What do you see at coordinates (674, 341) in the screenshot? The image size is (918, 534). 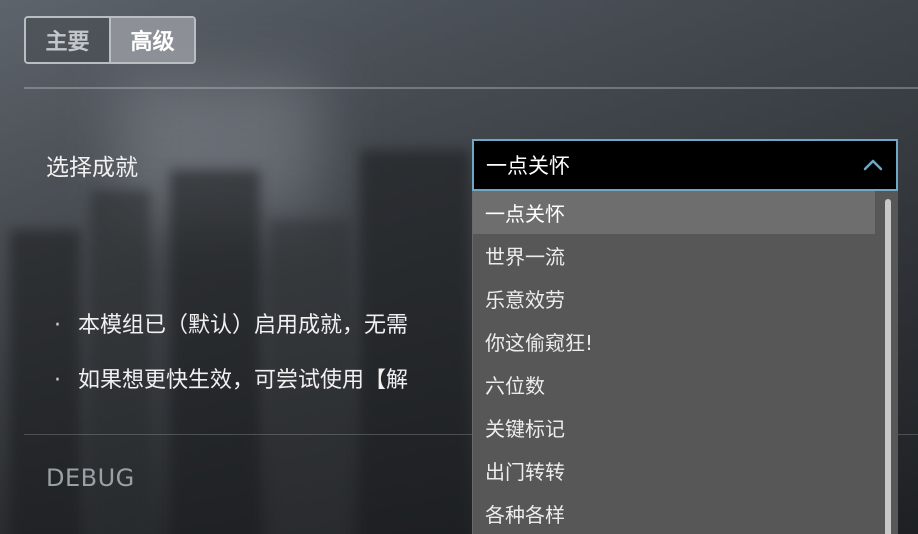 I see `dropdown-option: 你这偷窥狂!` at bounding box center [674, 341].